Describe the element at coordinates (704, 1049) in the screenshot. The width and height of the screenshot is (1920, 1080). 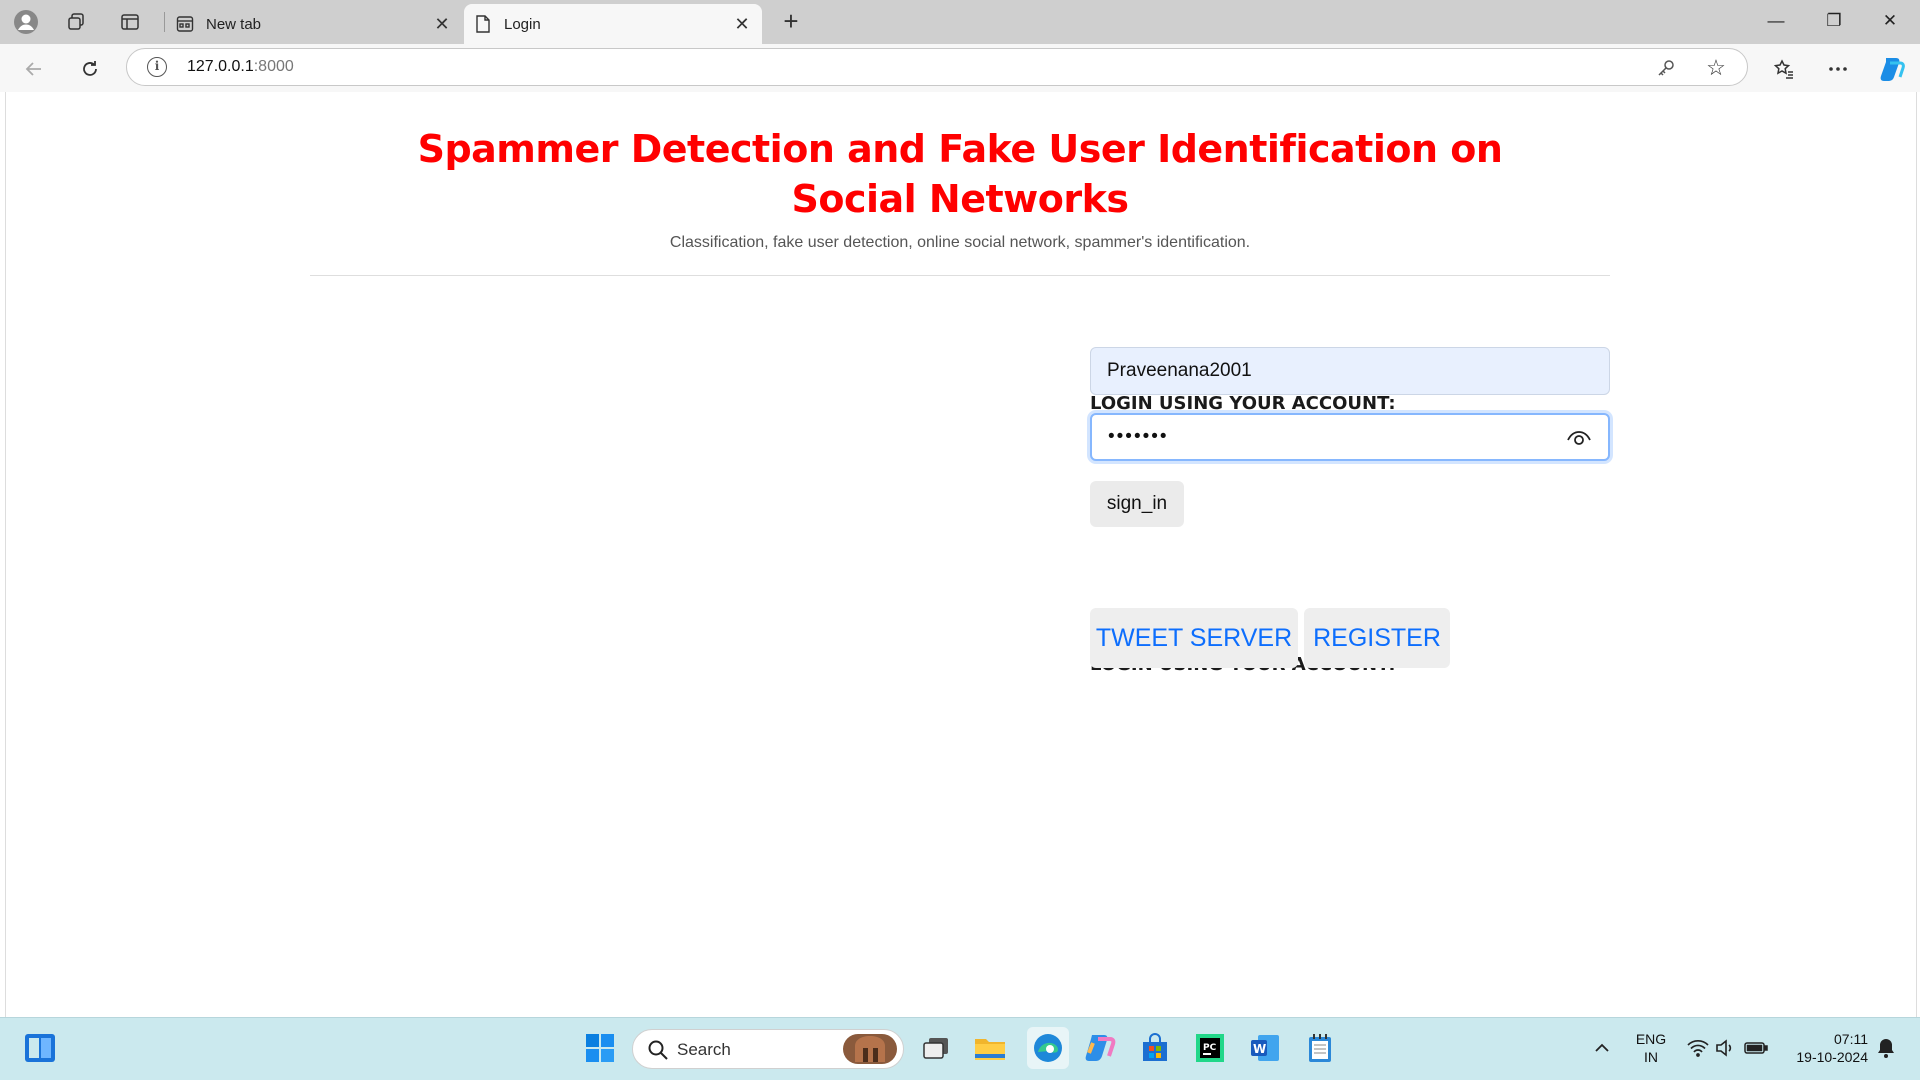
I see `search-label: Search` at that location.